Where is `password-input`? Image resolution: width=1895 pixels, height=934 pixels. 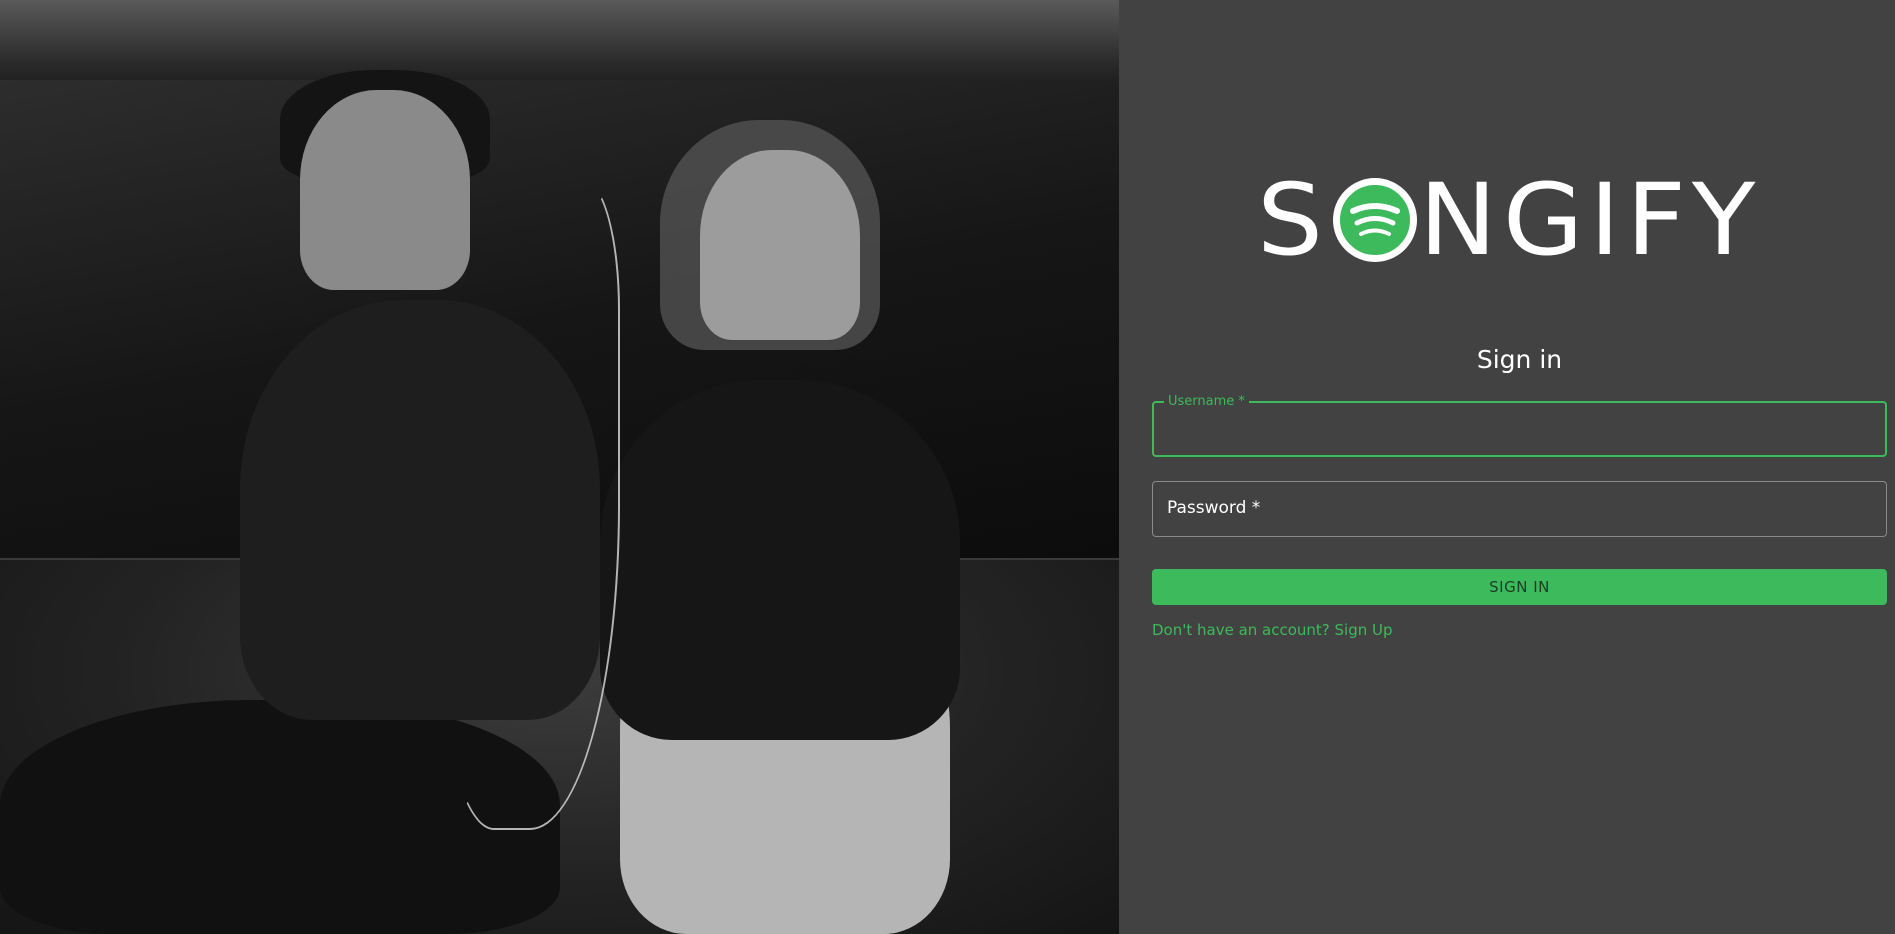
password-input is located at coordinates (1519, 509).